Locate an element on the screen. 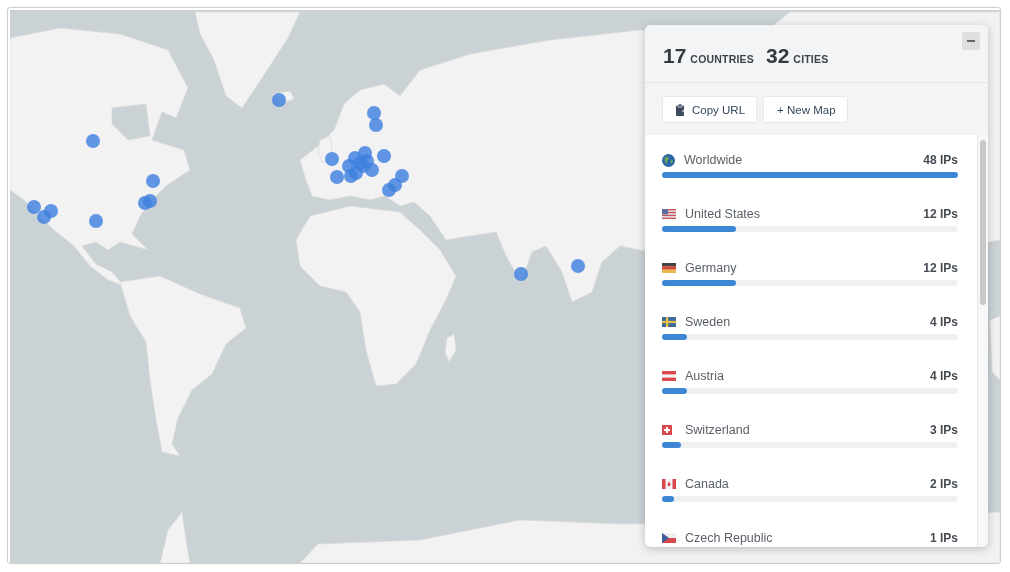 This screenshot has width=1010, height=572. copy-url-button: Copy URL is located at coordinates (710, 109).